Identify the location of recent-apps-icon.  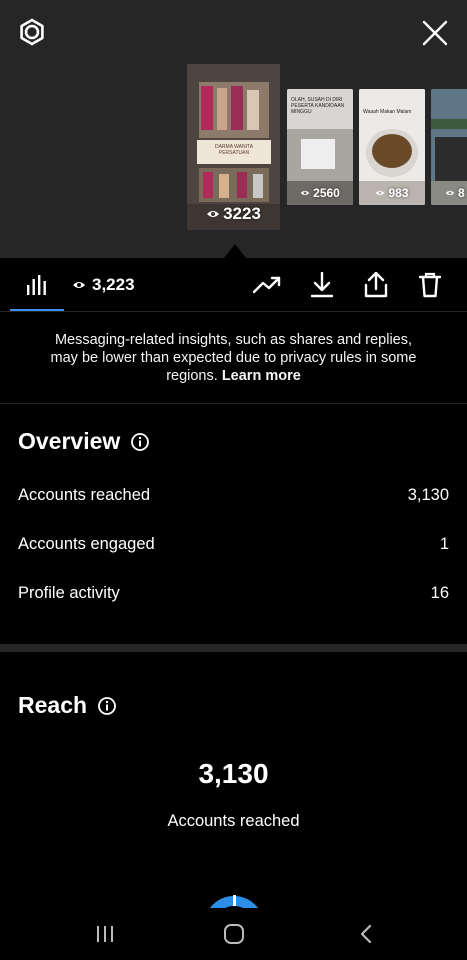
(105, 934).